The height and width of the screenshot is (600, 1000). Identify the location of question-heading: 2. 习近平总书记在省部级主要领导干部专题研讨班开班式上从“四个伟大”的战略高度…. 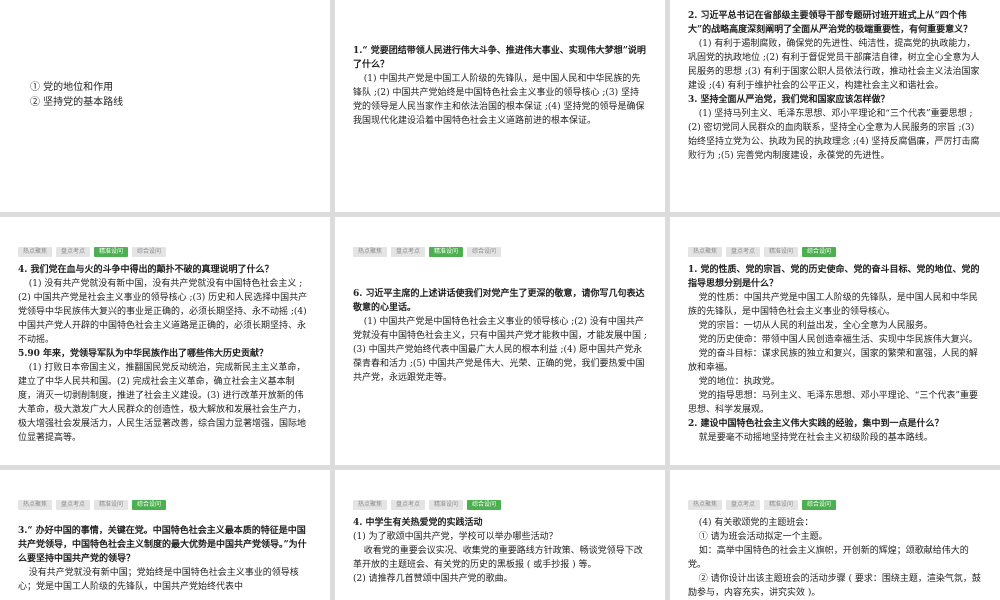
(830, 23).